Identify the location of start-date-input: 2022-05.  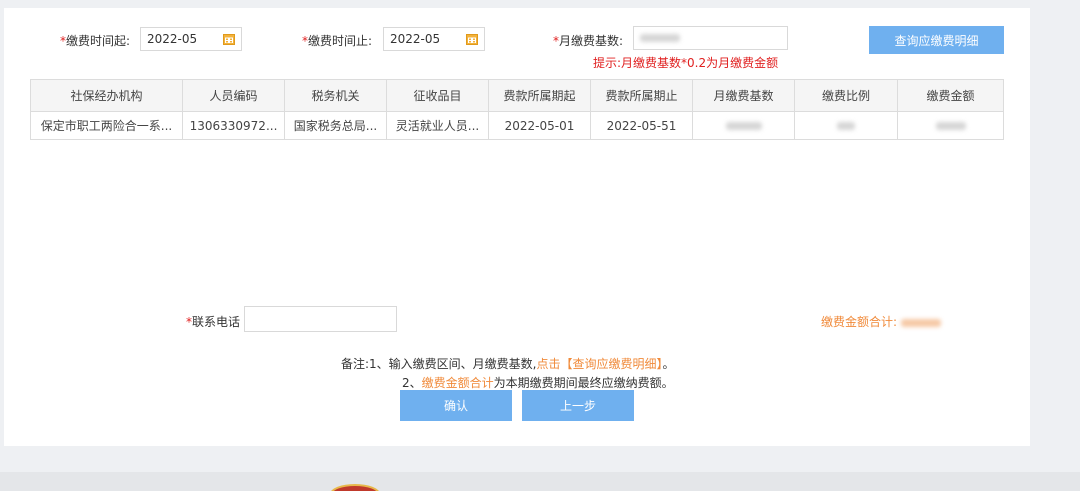
(191, 39).